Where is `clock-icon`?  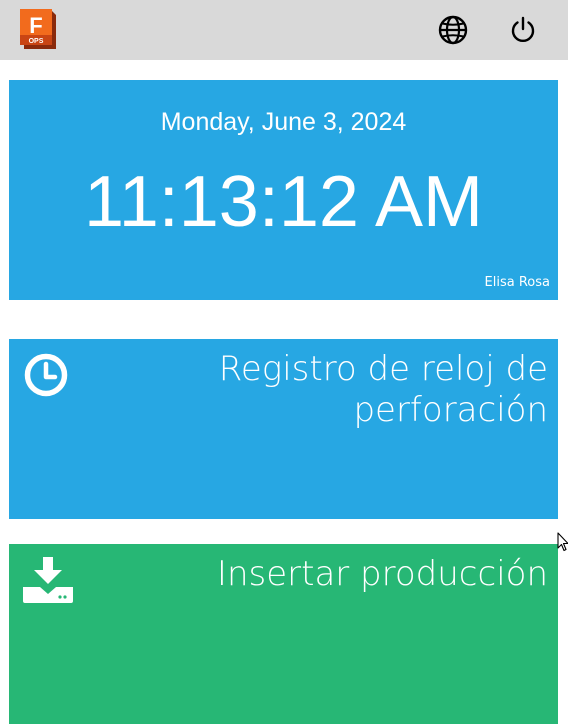 clock-icon is located at coordinates (46, 377).